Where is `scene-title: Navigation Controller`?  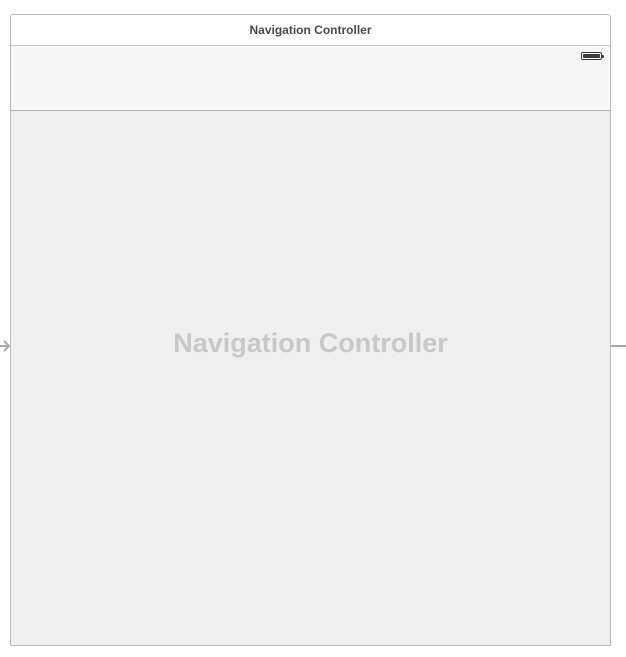
scene-title: Navigation Controller is located at coordinates (310, 30).